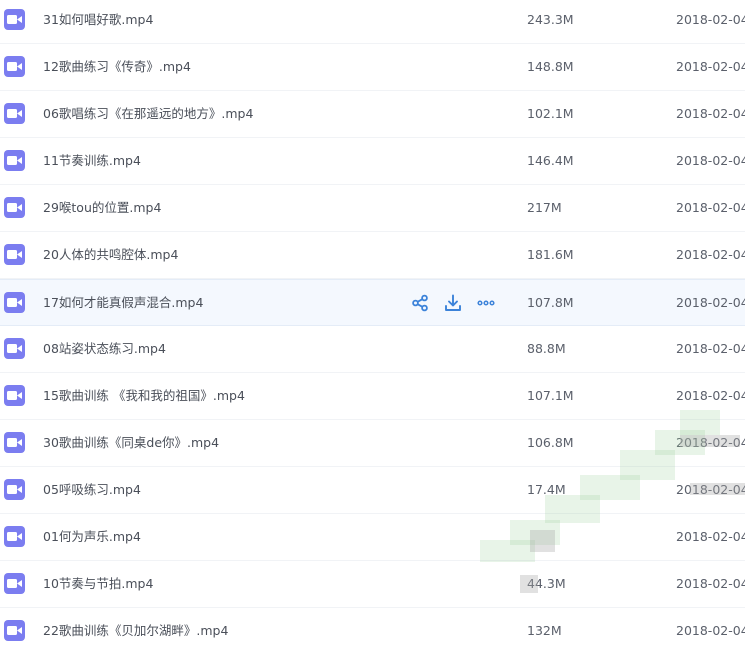 The image size is (745, 645). What do you see at coordinates (550, 160) in the screenshot?
I see `file-size: 146.4M` at bounding box center [550, 160].